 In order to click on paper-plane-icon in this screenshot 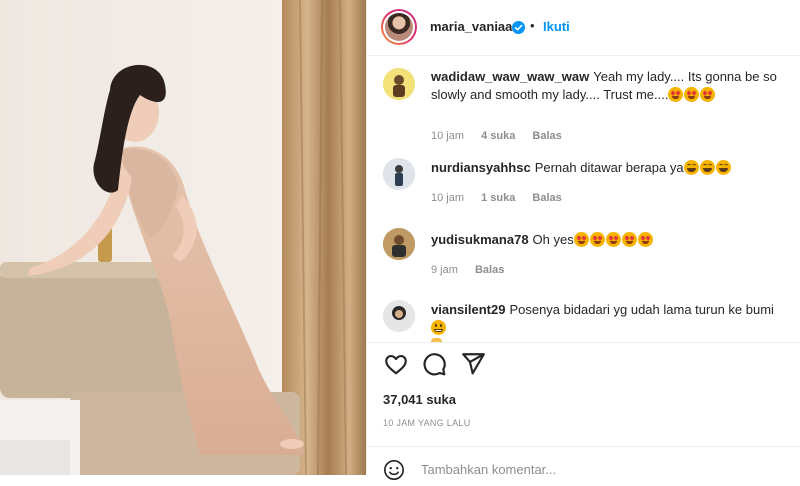, I will do `click(473, 364)`.